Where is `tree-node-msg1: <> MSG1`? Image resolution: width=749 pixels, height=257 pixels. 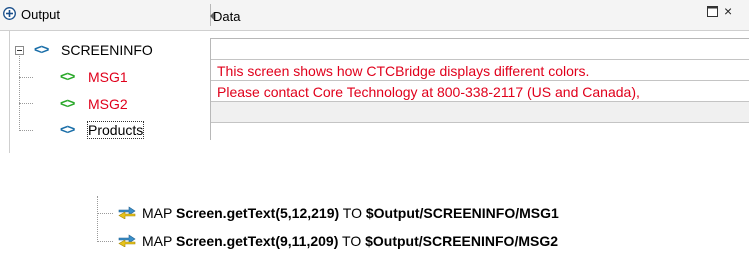 tree-node-msg1: <> MSG1 is located at coordinates (105, 74).